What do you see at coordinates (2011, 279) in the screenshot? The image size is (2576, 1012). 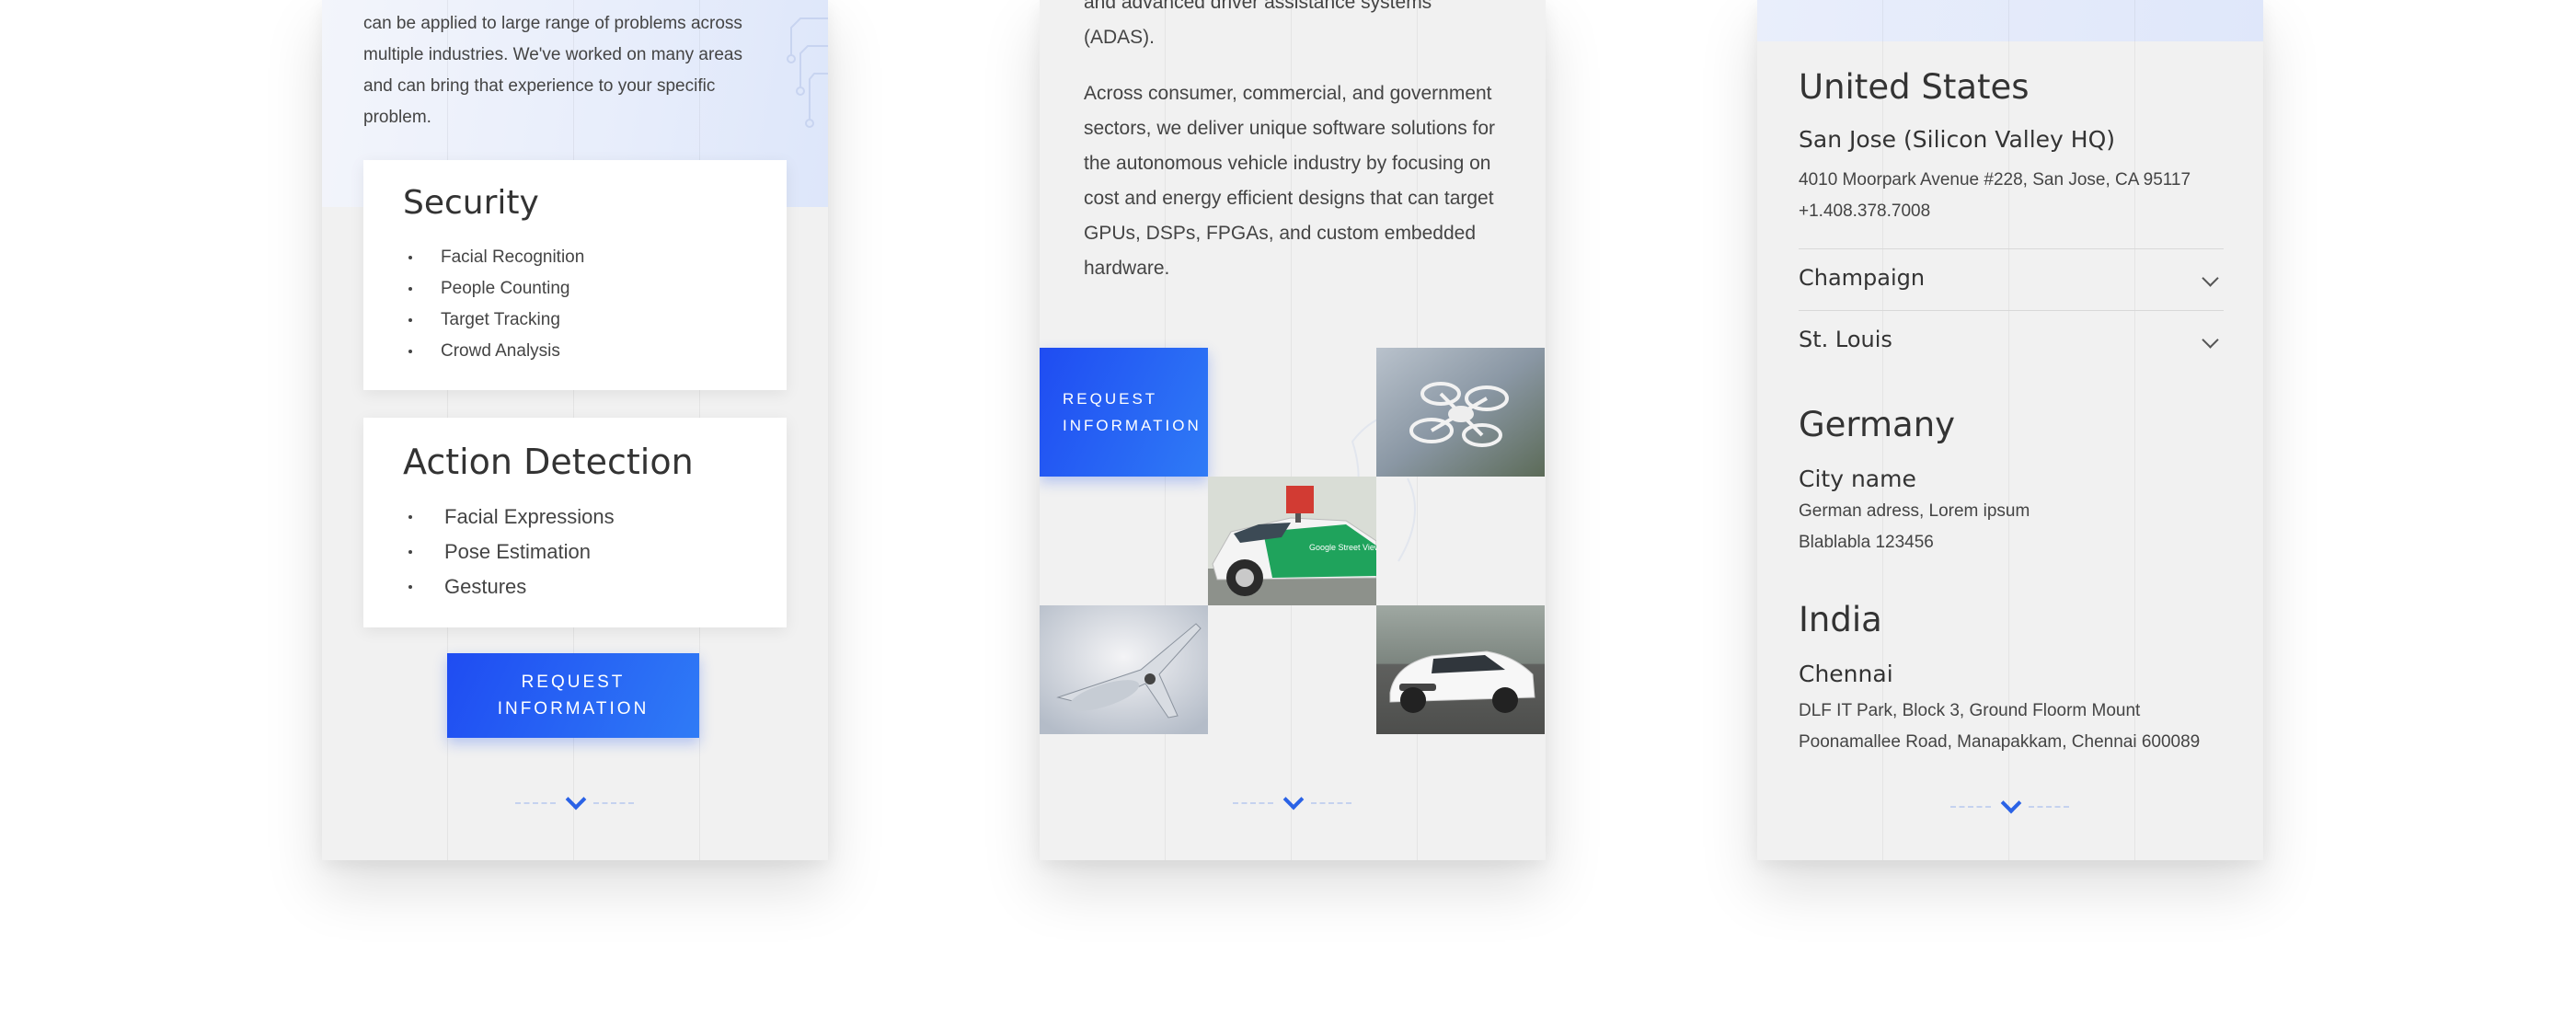 I see `accordion-champaign: Champaign` at bounding box center [2011, 279].